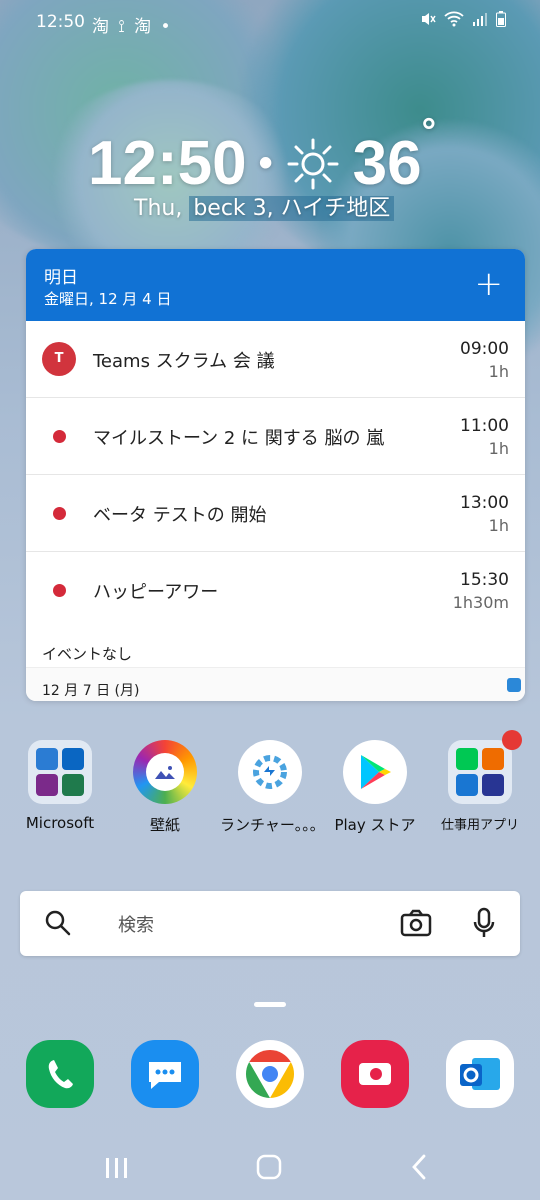  I want to click on app-microsoft-folder: Microsoft, so click(60, 786).